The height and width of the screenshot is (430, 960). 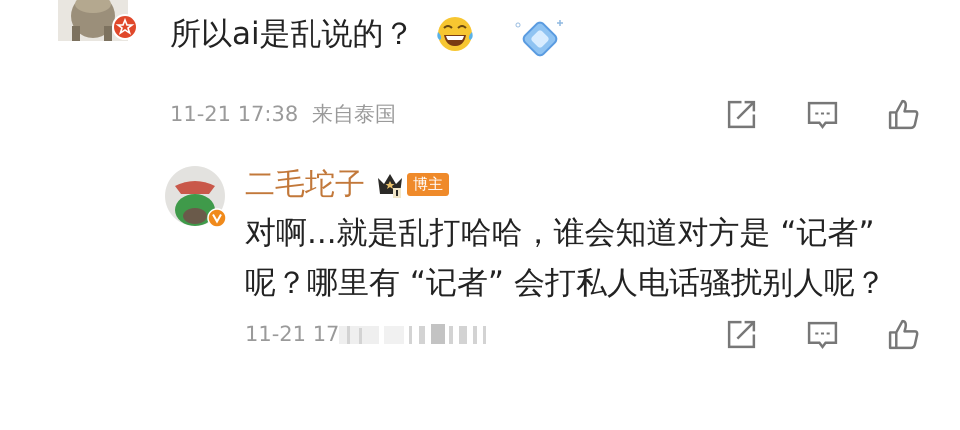 I want to click on laughing-emoji-icon, so click(x=454, y=34).